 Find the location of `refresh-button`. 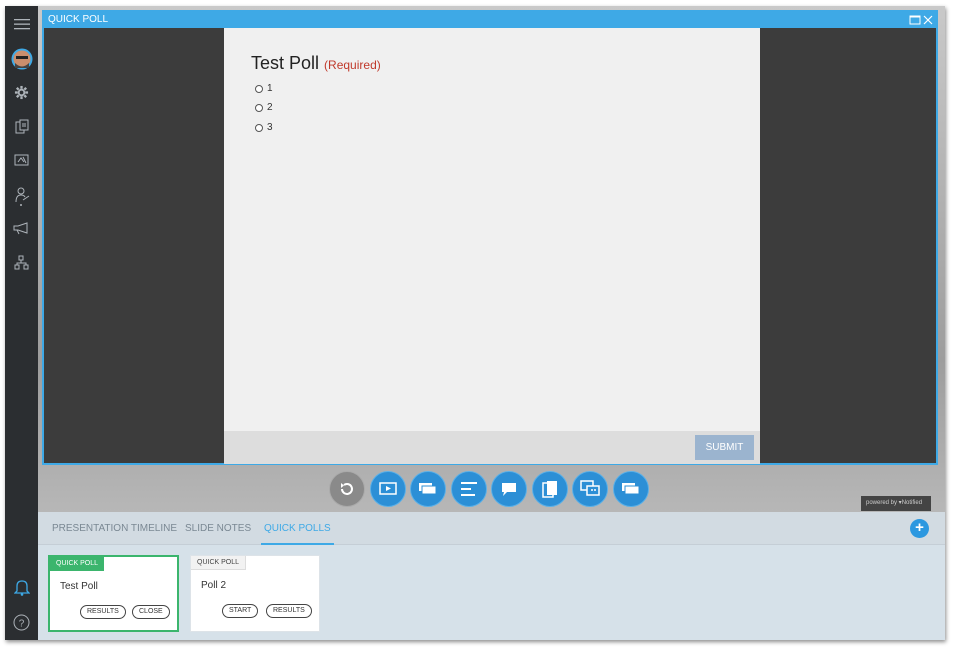

refresh-button is located at coordinates (347, 489).